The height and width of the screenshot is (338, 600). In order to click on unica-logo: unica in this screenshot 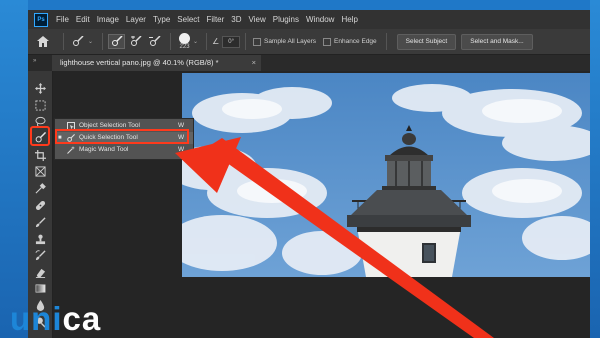, I will do `click(55, 319)`.